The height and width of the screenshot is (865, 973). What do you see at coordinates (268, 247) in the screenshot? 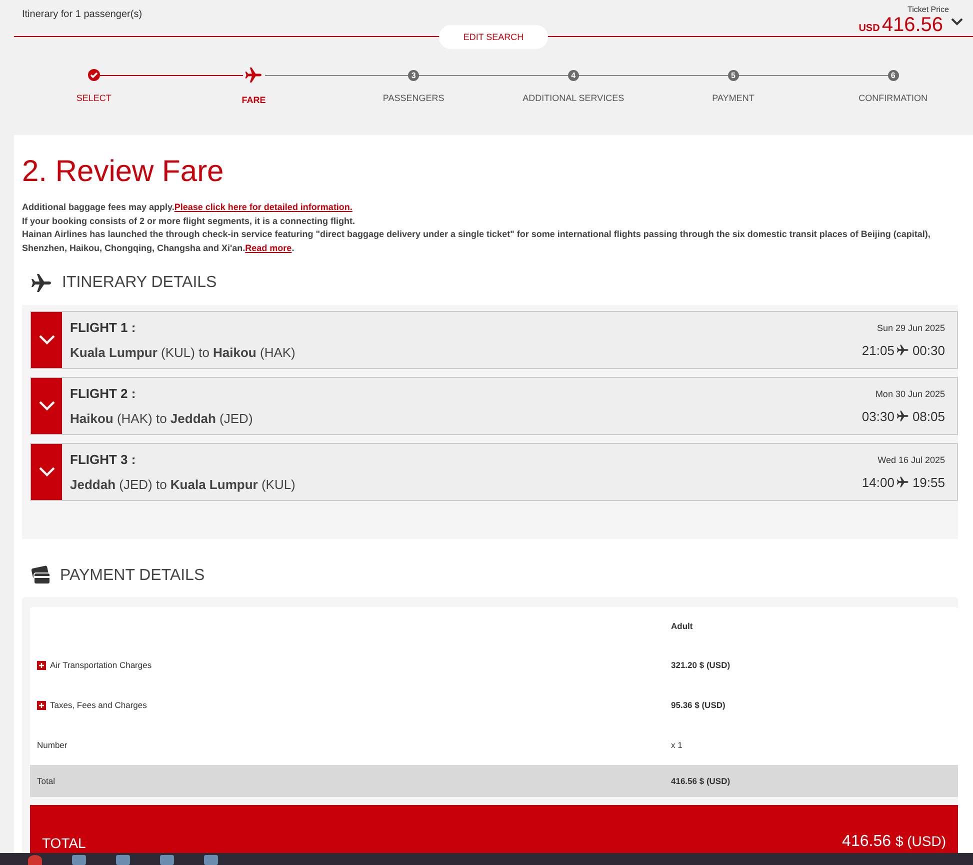
I see `info-link: Read more` at bounding box center [268, 247].